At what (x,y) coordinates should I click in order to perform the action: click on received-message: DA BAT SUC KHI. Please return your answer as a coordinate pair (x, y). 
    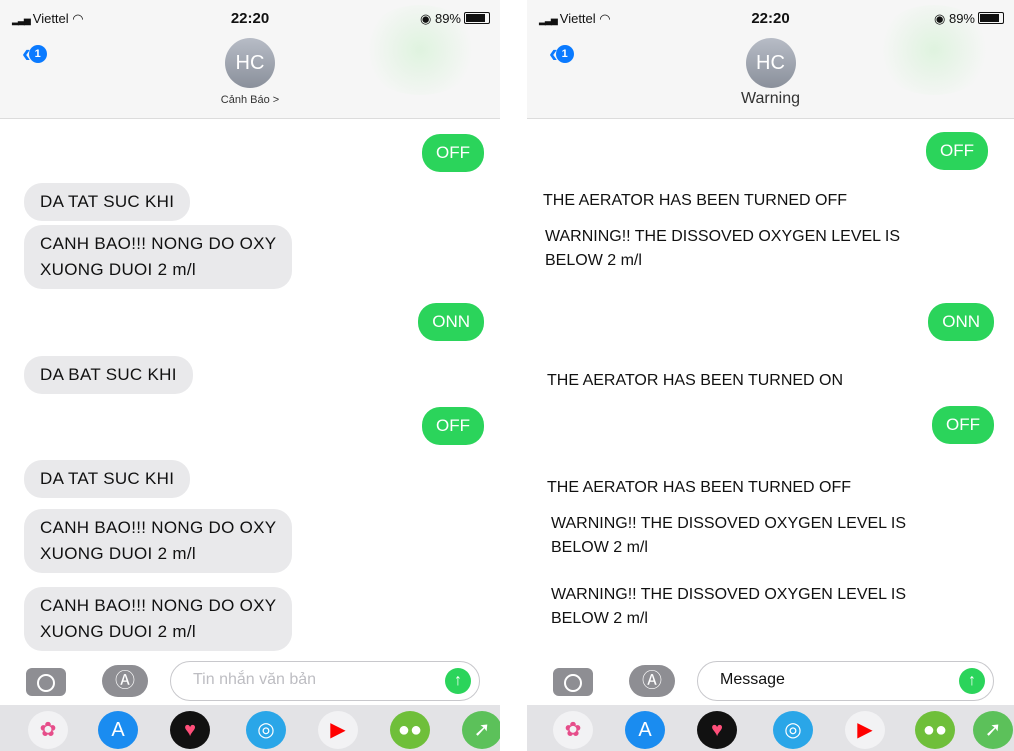
    Looking at the image, I should click on (108, 375).